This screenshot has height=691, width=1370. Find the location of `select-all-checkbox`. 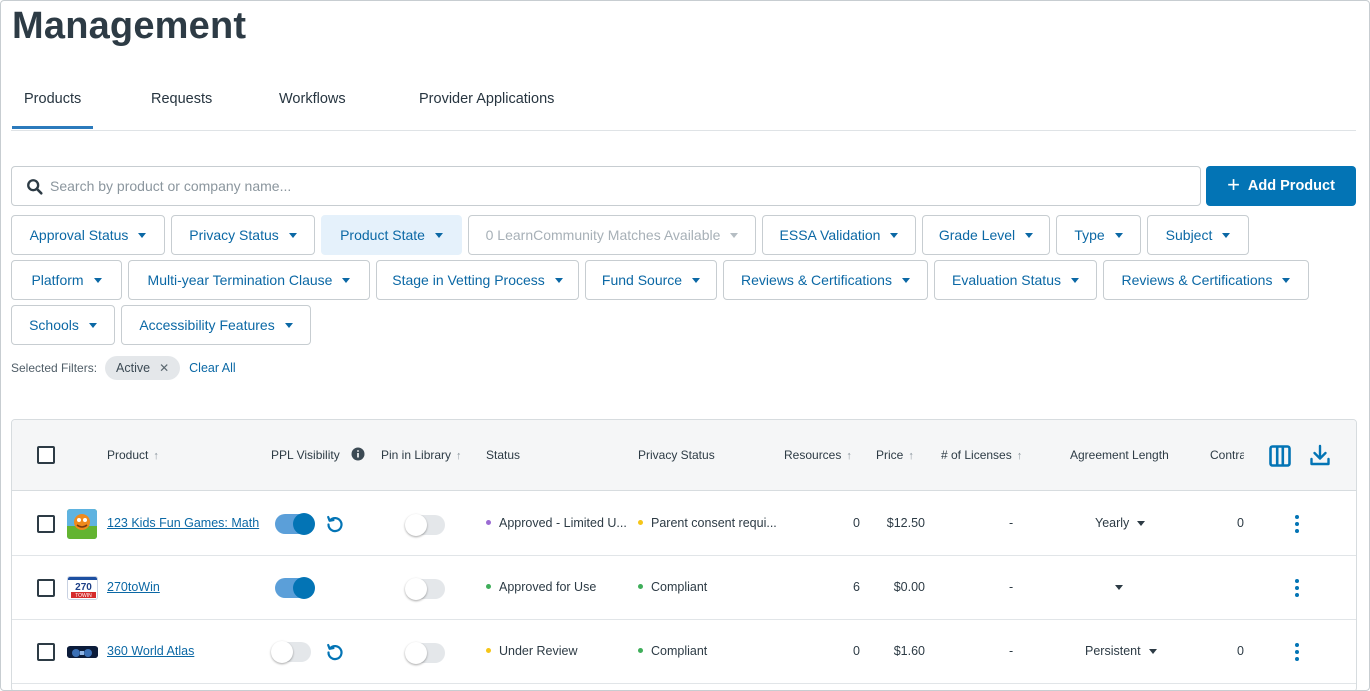

select-all-checkbox is located at coordinates (46, 455).